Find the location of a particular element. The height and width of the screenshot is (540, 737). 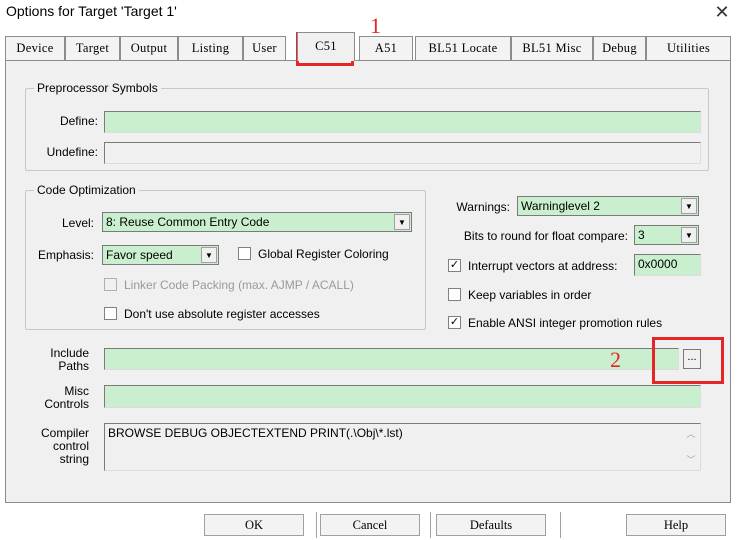

bits-round-label: Bits to round for float compare: is located at coordinates (545, 236).